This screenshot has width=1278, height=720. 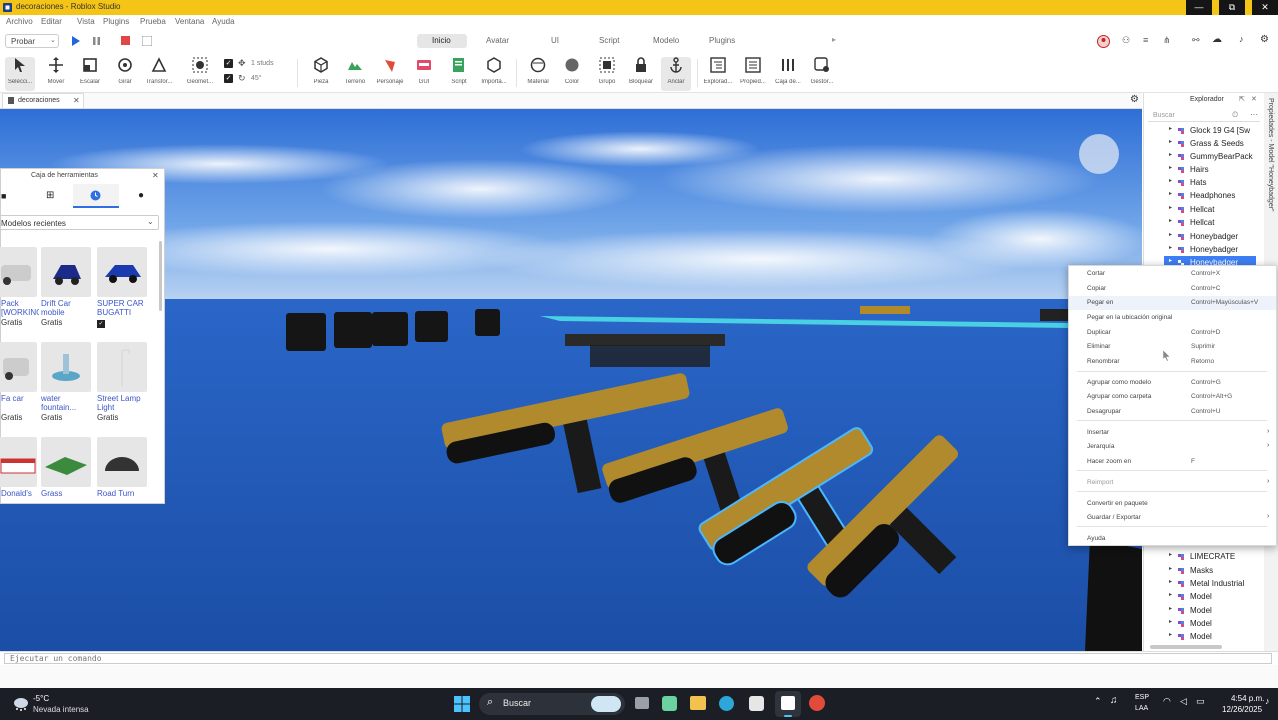 I want to click on menu-item-insertar: Insertar ›, so click(x=1172, y=433).